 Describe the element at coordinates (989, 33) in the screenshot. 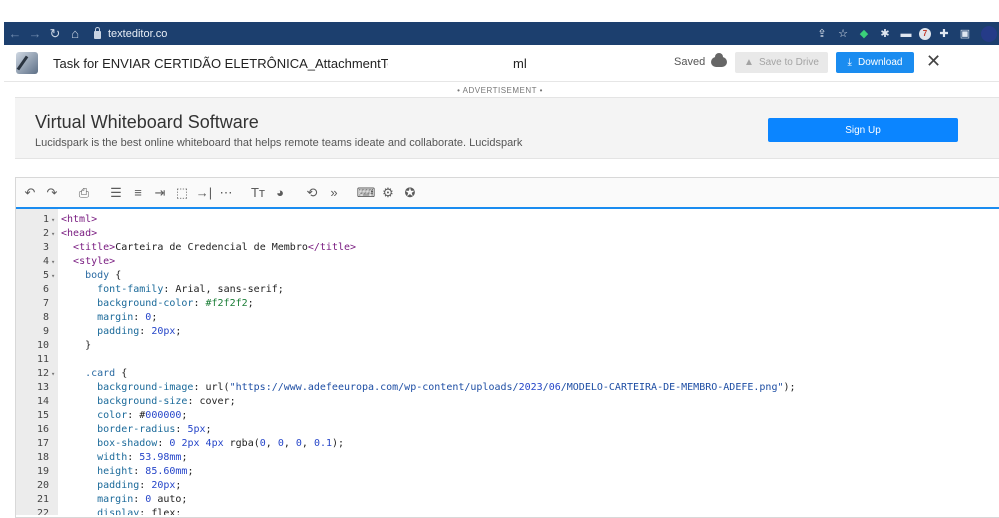

I see `profile-avatar` at that location.